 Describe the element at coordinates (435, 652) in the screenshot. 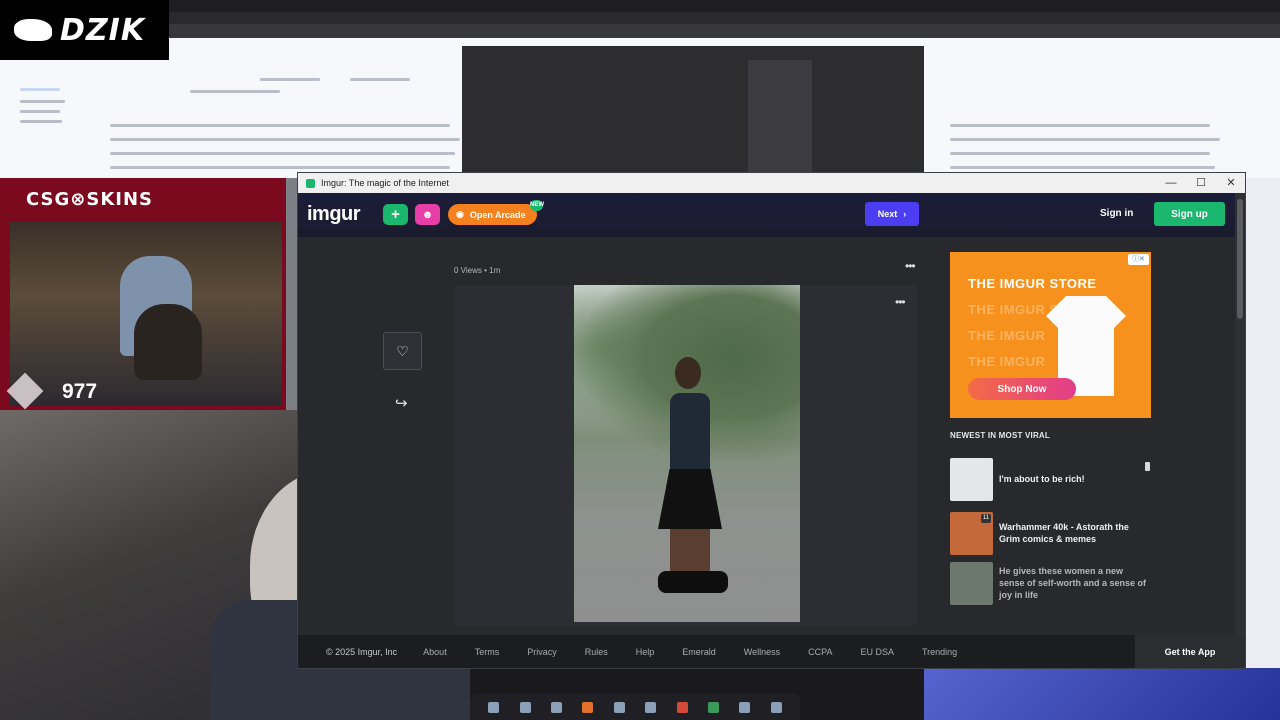

I see `footer-link-about: About` at that location.